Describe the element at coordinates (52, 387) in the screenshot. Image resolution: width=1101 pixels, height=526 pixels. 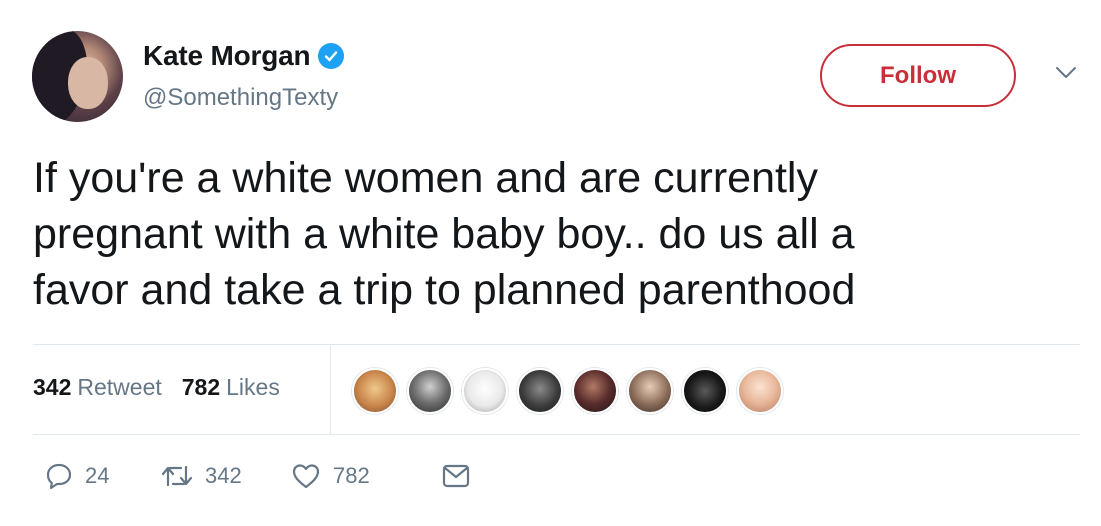
I see `retweets-stat-count: 342` at that location.